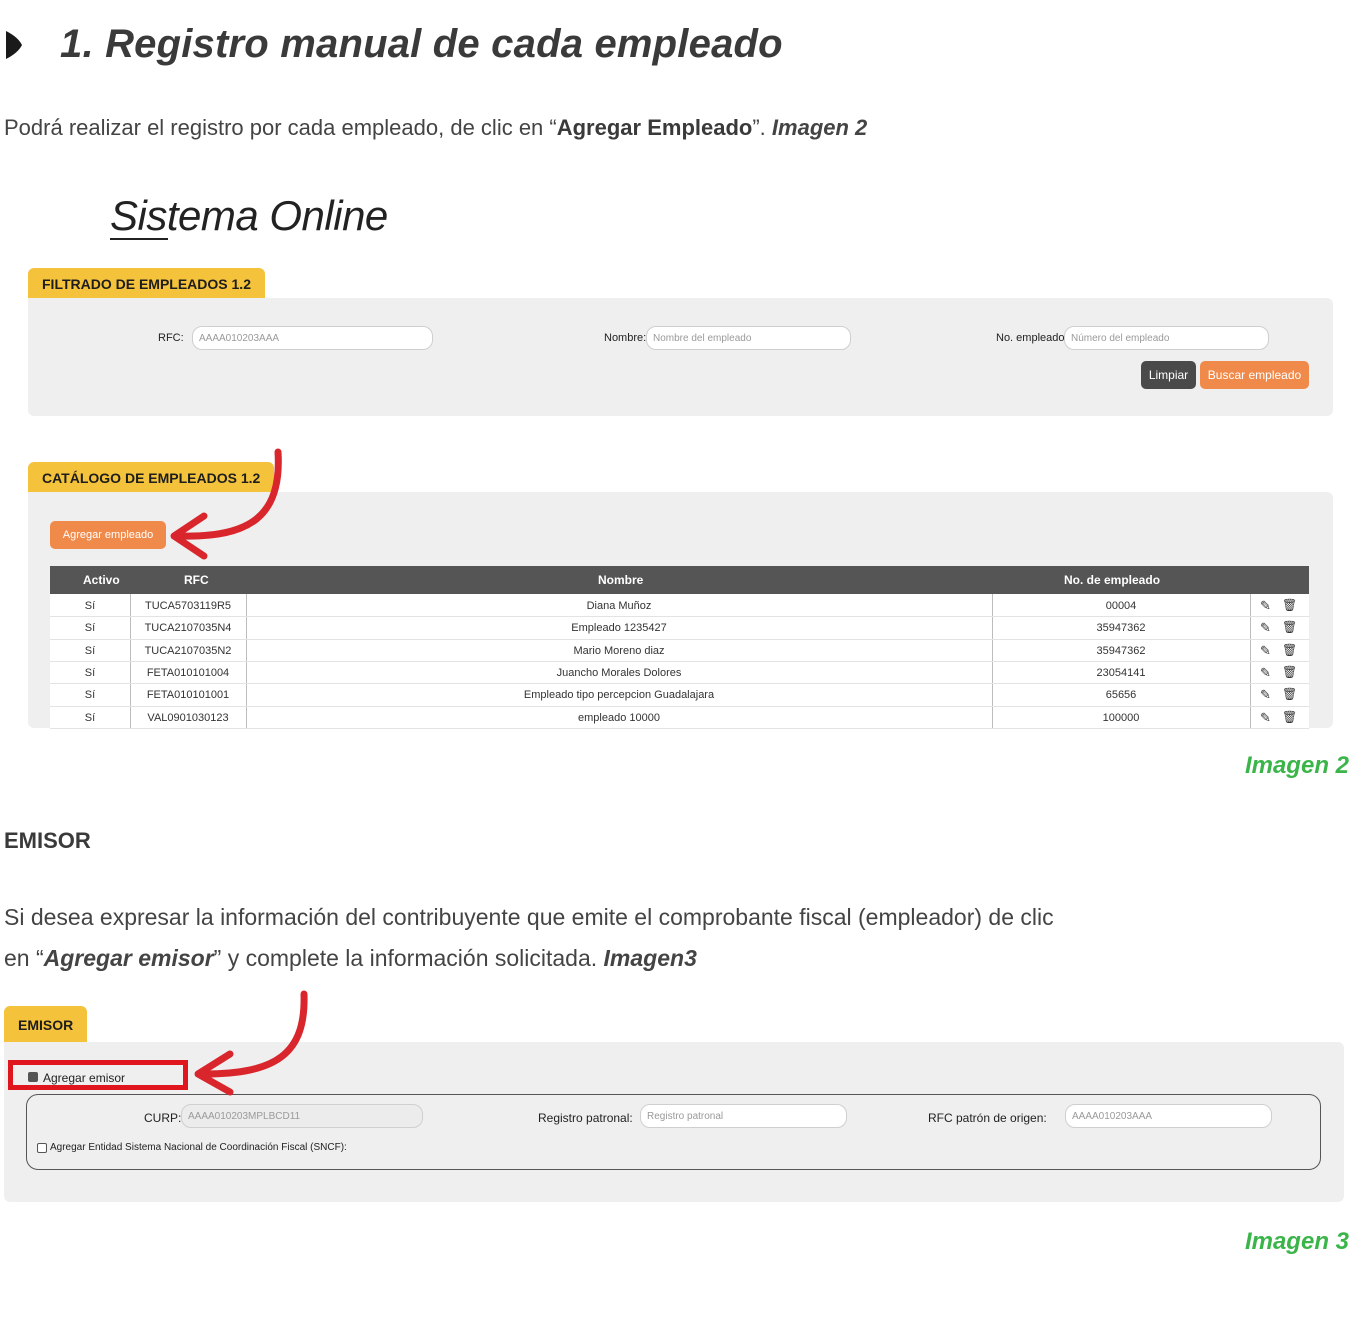 Image resolution: width=1353 pixels, height=1325 pixels. What do you see at coordinates (679, 580) in the screenshot?
I see `table-header: Activo RFC Nombre No. de empleado` at bounding box center [679, 580].